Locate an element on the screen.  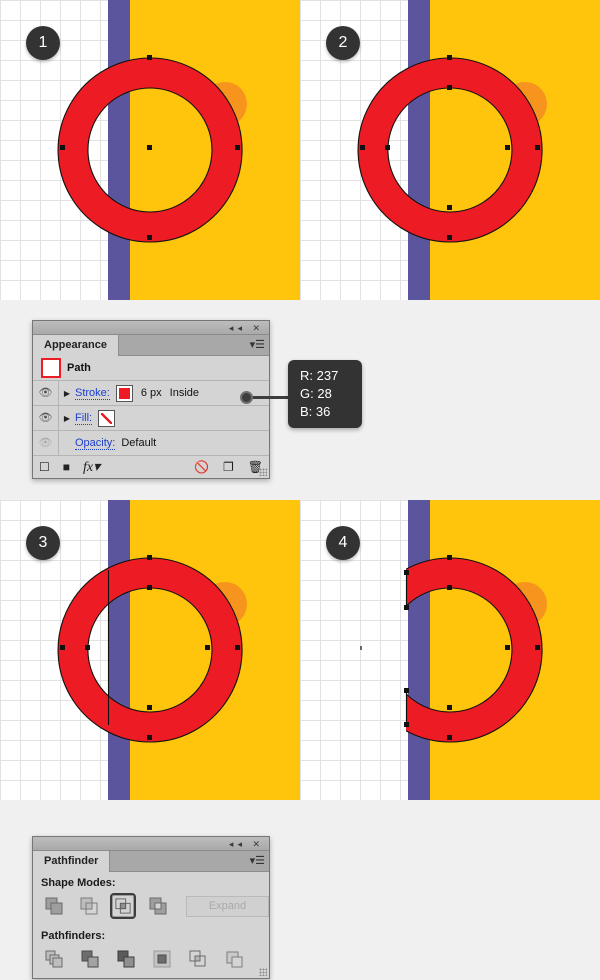
appearance-row-opacity: 👁 Opacity: Default is located at coordinates (151, 443).